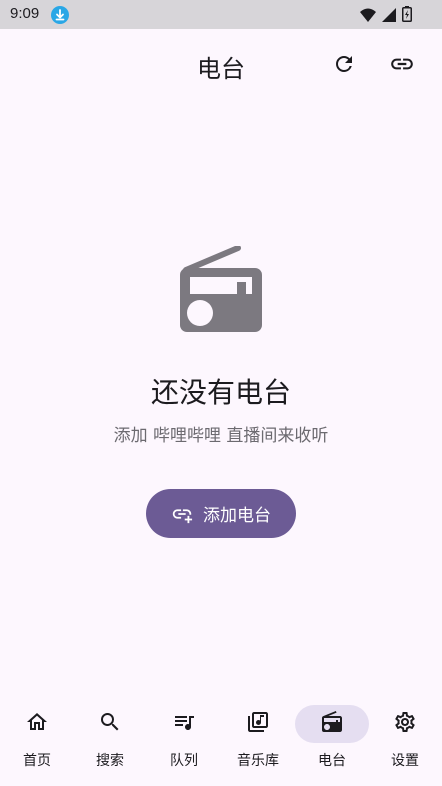  Describe the element at coordinates (110, 722) in the screenshot. I see `search-icon` at that location.